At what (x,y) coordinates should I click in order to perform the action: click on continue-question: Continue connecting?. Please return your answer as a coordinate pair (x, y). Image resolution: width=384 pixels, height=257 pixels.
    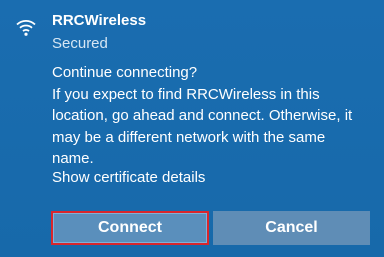
    Looking at the image, I should click on (125, 72).